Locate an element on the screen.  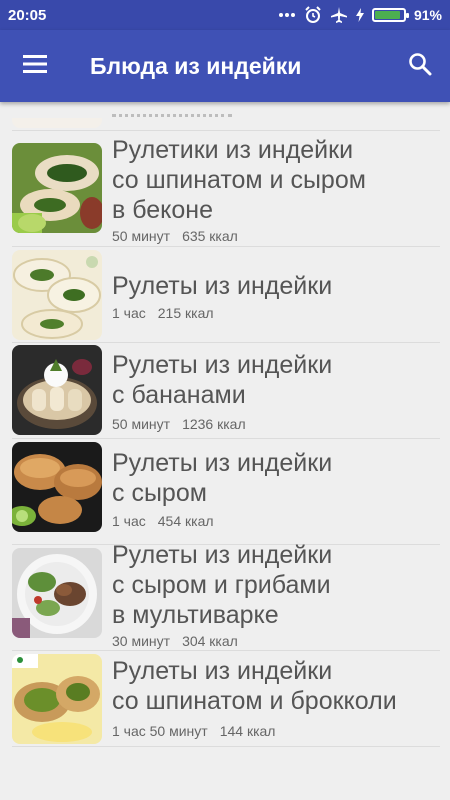
status-bar: 20:05 91% is located at coordinates (225, 15).